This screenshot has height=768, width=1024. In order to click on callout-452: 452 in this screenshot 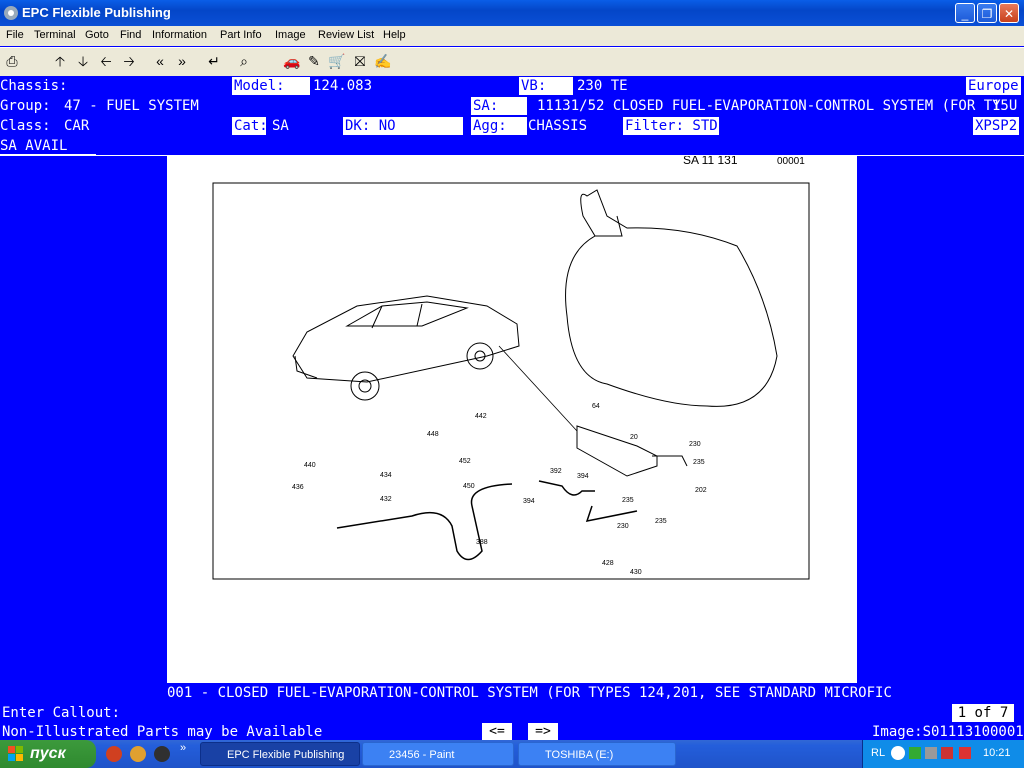, I will do `click(465, 461)`.